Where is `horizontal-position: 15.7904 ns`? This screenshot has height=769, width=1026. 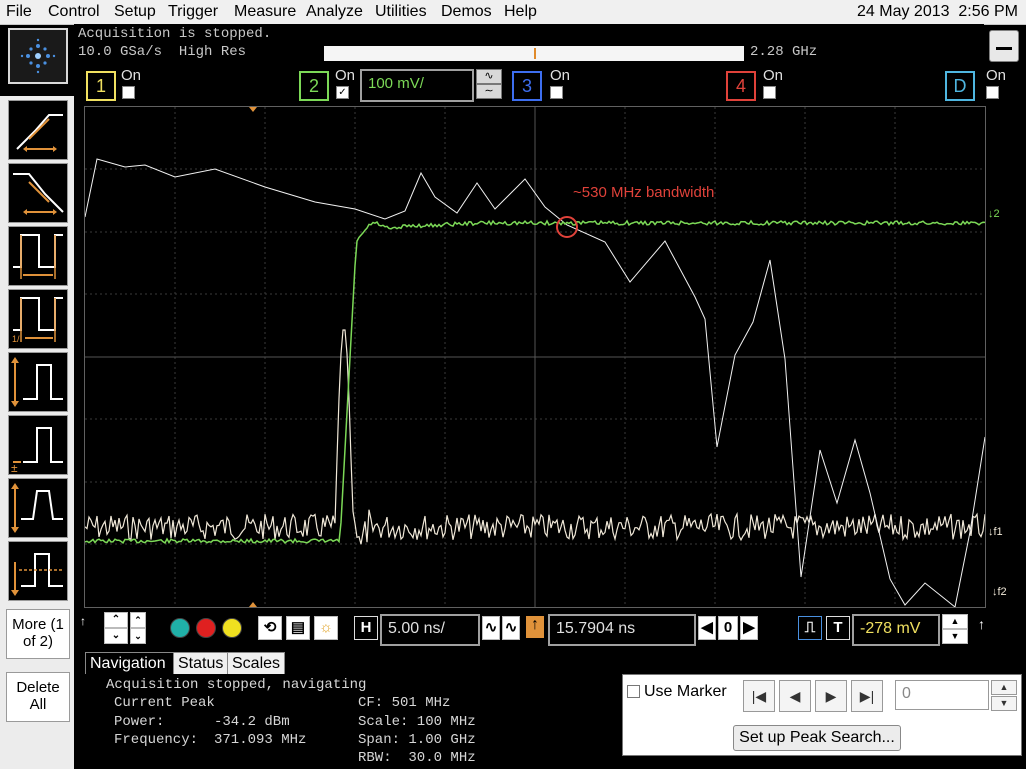 horizontal-position: 15.7904 ns is located at coordinates (596, 628).